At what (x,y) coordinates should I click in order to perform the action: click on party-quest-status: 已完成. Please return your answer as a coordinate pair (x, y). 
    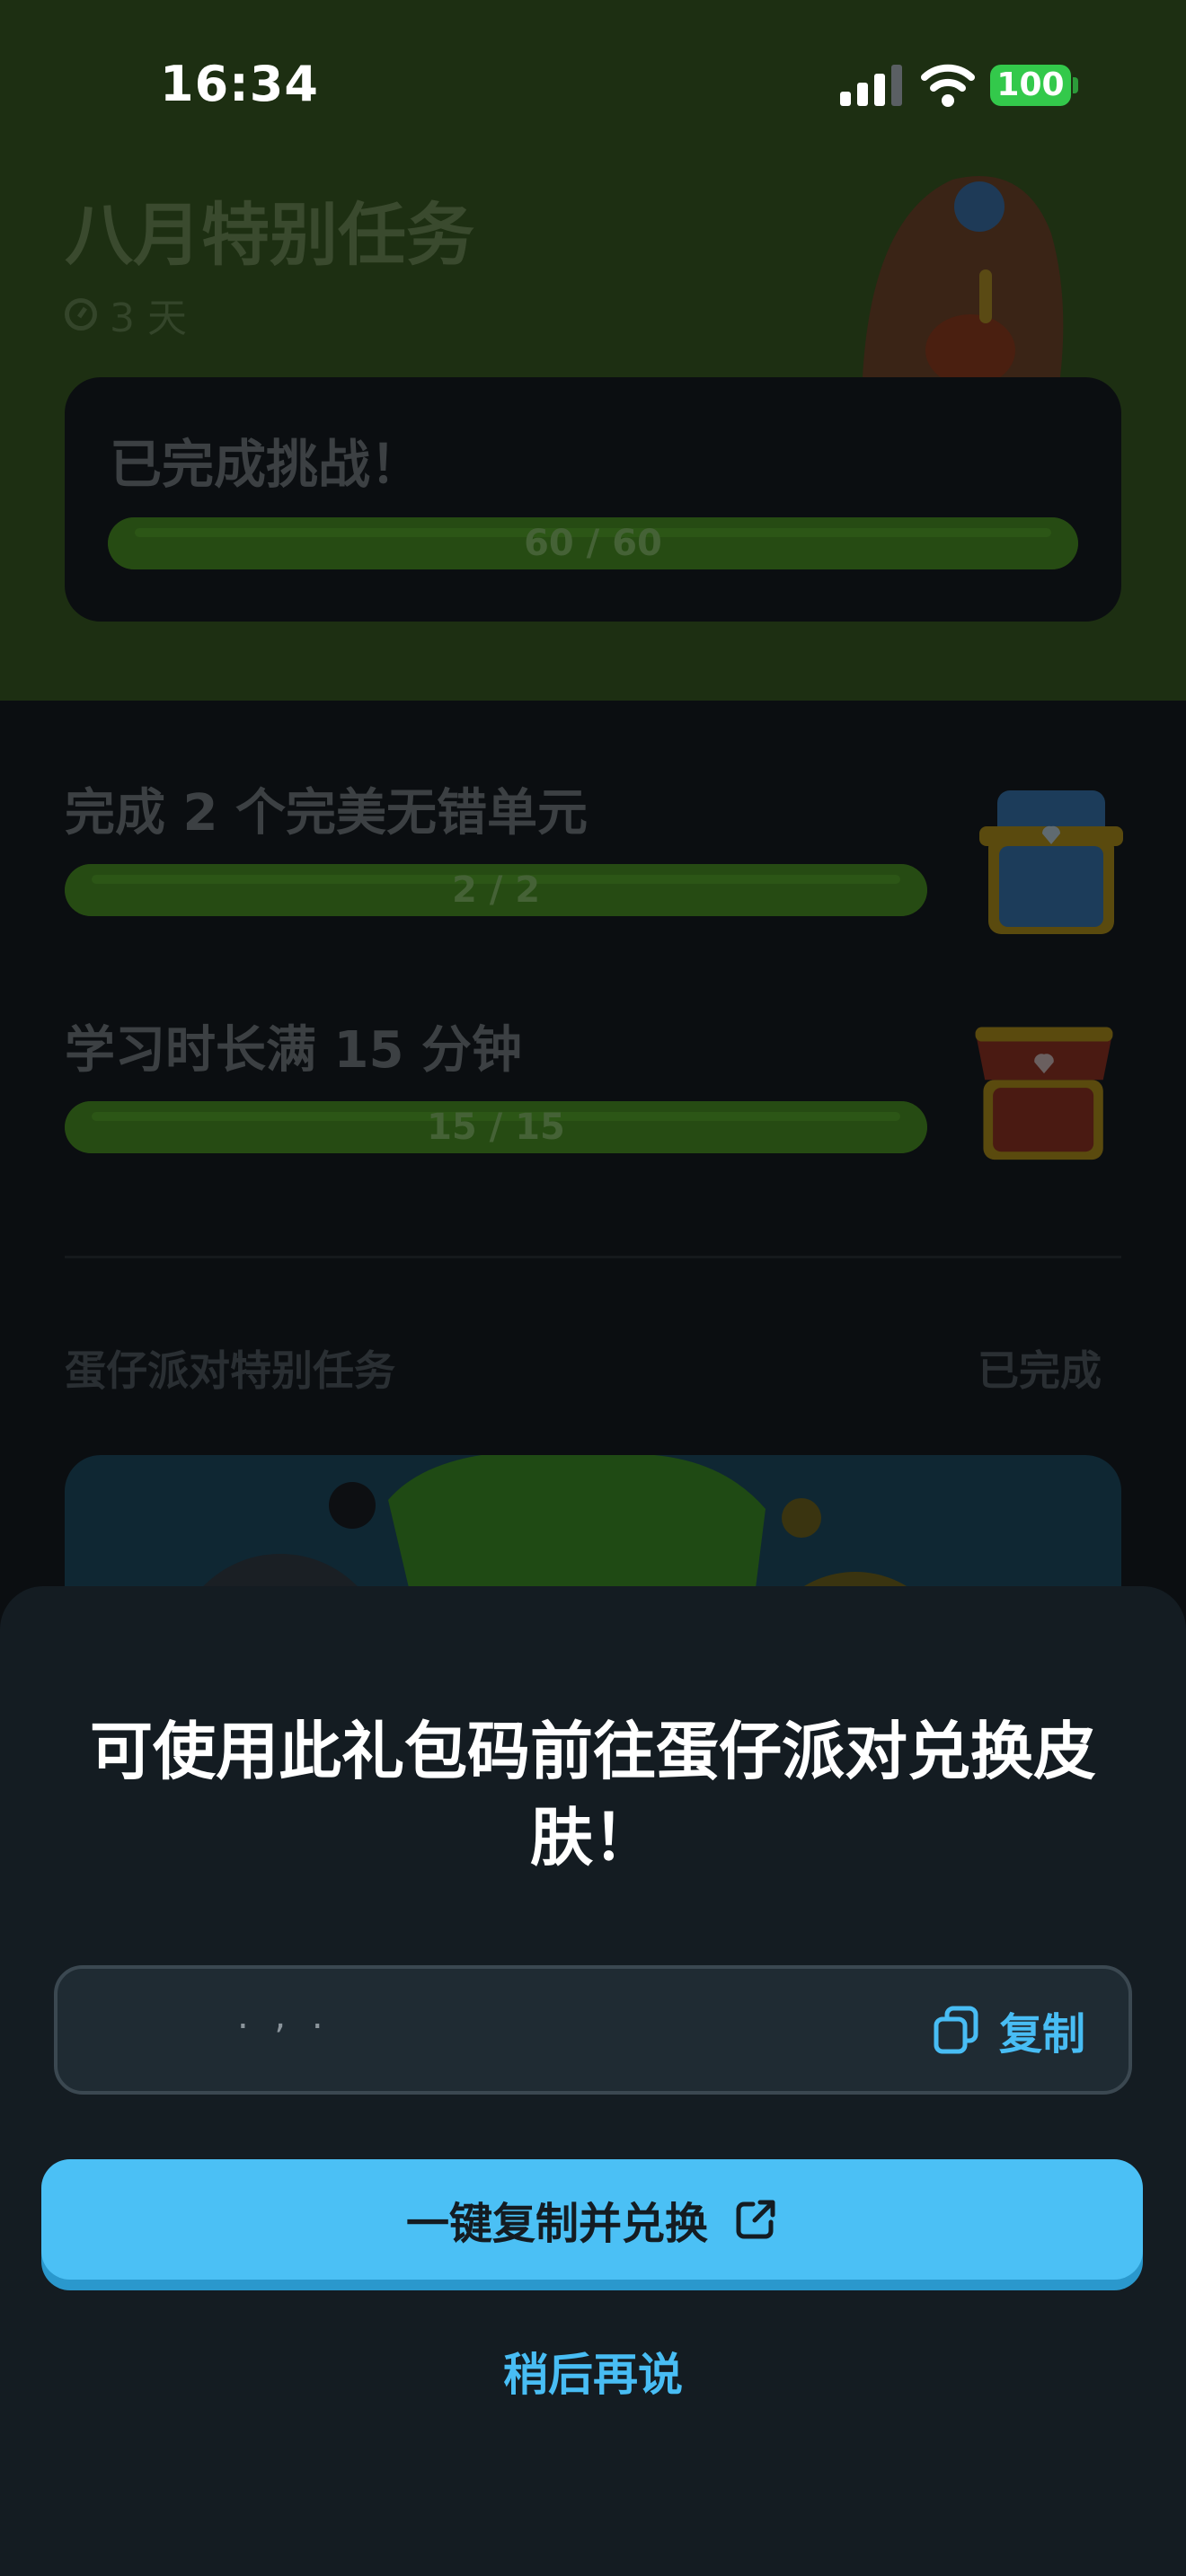
    Looking at the image, I should click on (1040, 1370).